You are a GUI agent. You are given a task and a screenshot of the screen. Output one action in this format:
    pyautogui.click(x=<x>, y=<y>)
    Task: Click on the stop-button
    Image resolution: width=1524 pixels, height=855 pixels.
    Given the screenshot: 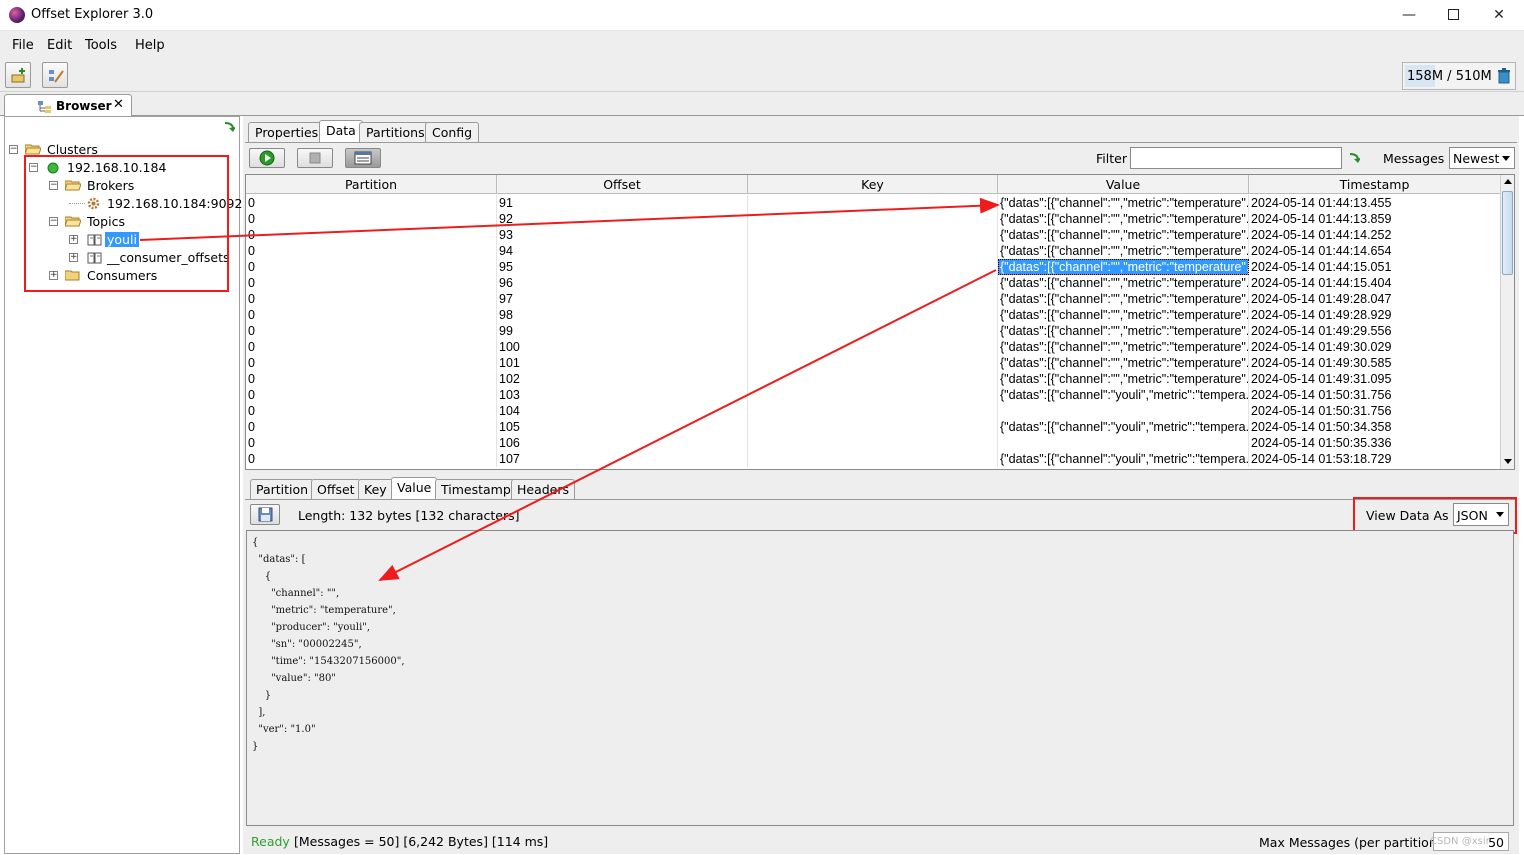 What is the action you would take?
    pyautogui.click(x=315, y=158)
    